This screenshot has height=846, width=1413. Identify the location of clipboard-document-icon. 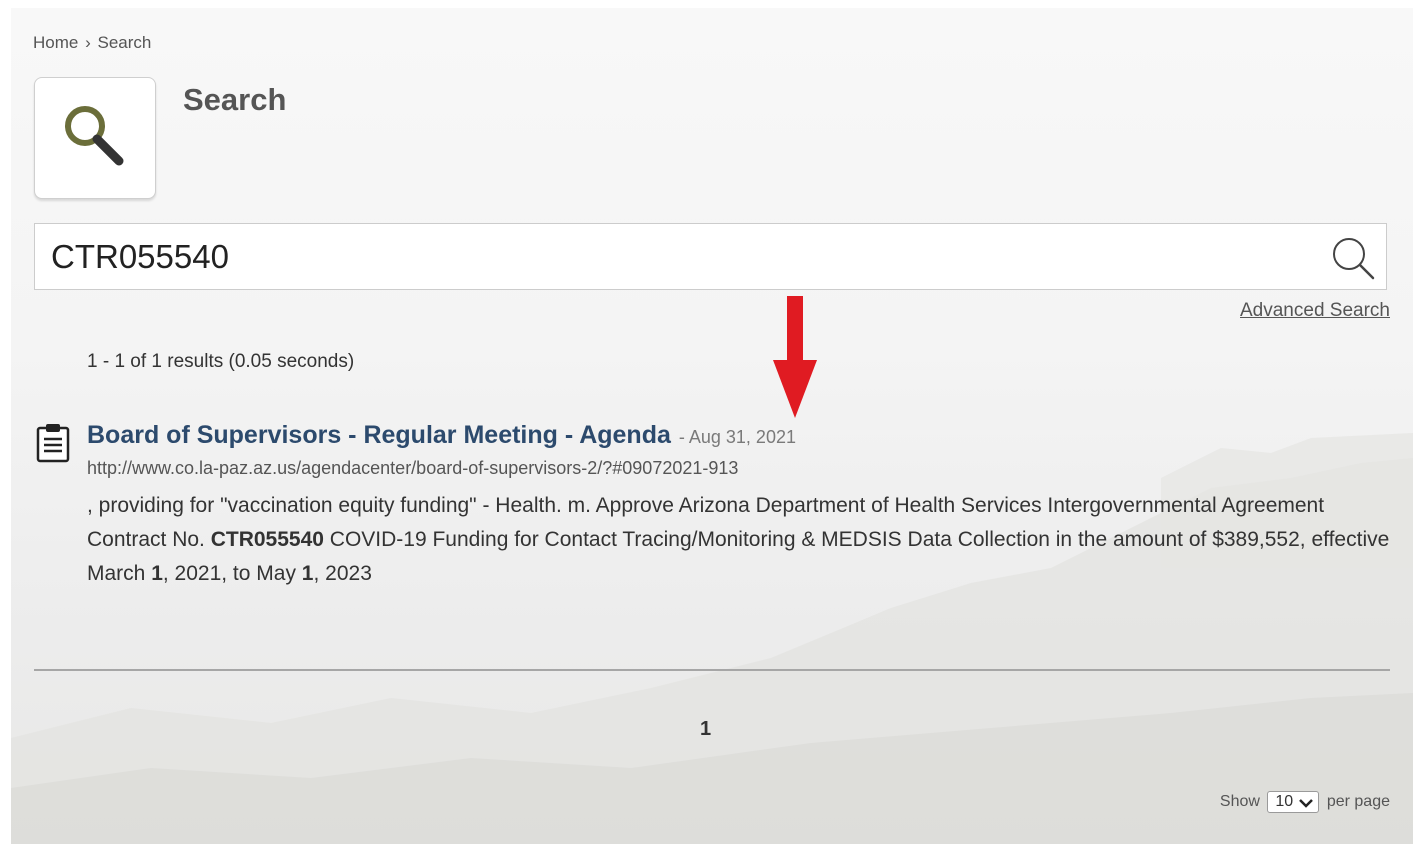
(53, 443).